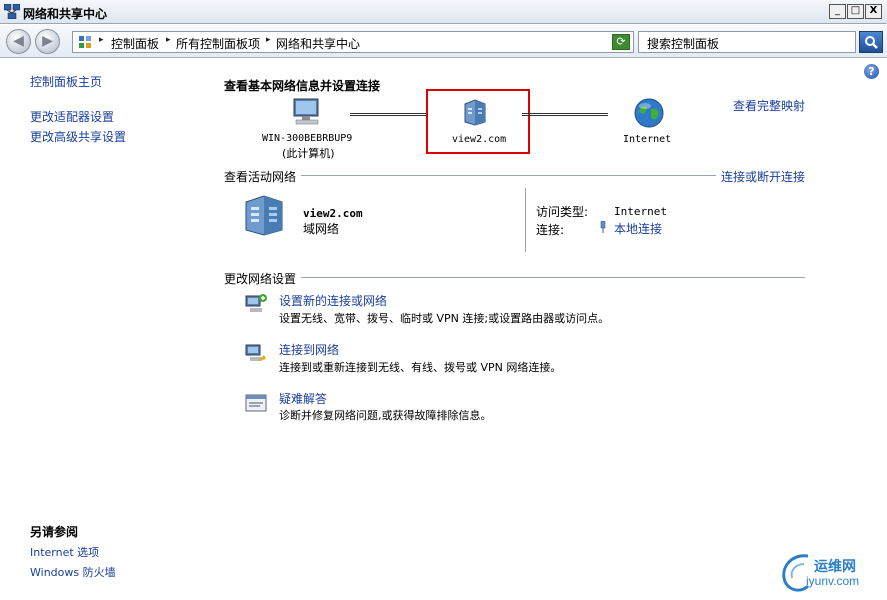 This screenshot has width=887, height=600. Describe the element at coordinates (514, 277) in the screenshot. I see `section-divider` at that location.